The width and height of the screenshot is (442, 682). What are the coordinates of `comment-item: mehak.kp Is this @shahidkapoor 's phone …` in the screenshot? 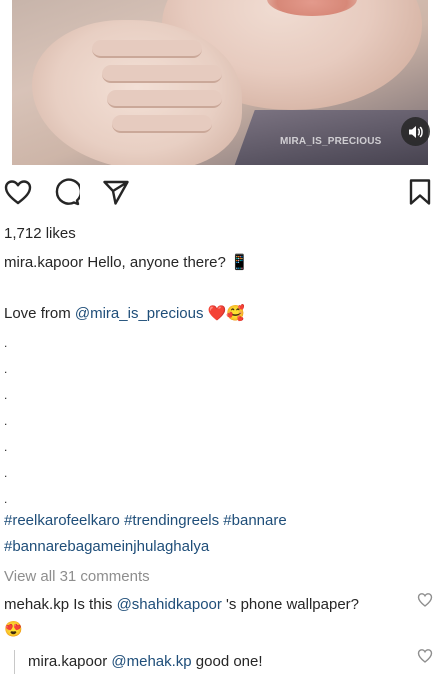 It's located at (204, 605).